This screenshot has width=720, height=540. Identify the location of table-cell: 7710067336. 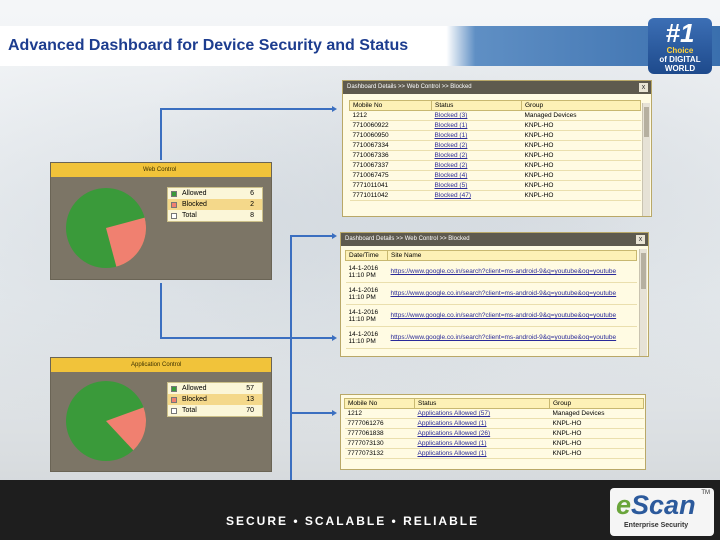
(390, 155).